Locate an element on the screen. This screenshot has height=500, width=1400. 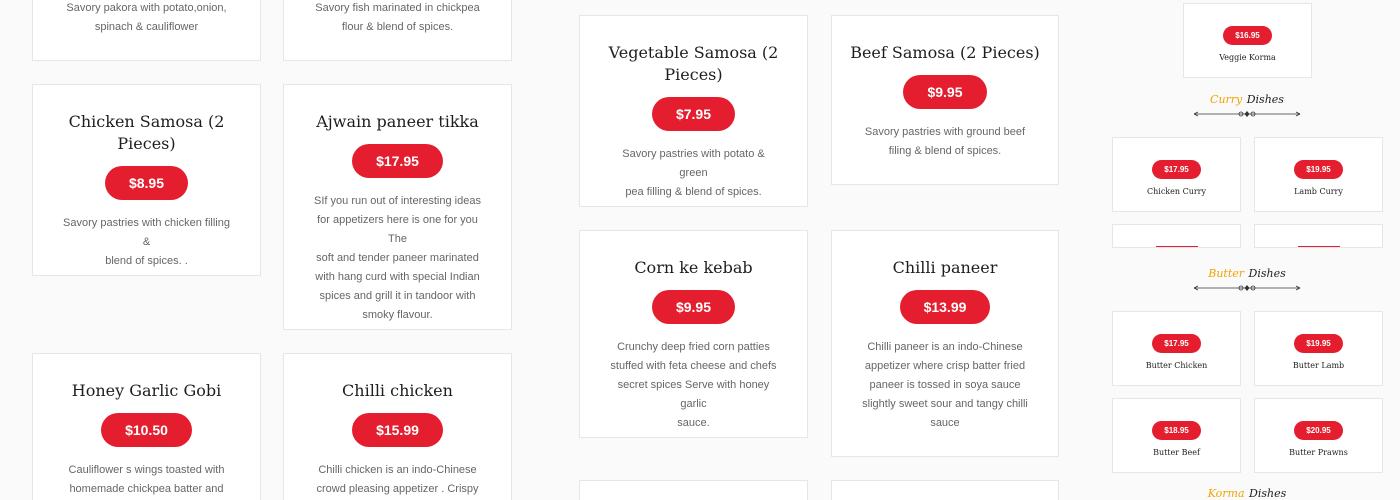
item-name: Lamb Curry is located at coordinates (1318, 191).